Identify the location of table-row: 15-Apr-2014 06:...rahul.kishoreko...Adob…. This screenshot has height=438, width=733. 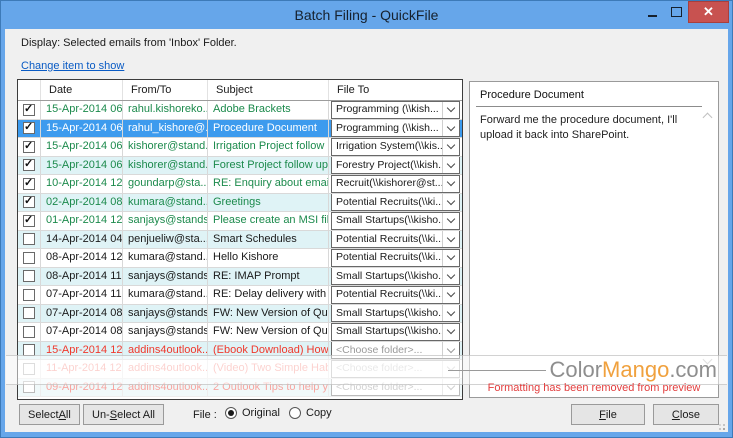
(240, 110).